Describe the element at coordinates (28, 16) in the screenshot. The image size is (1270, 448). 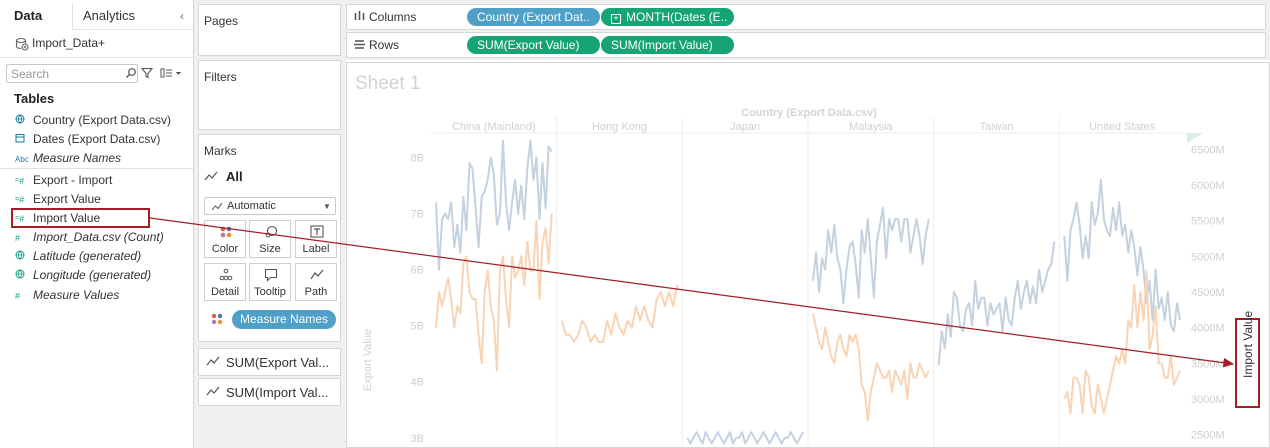
I see `tab-data: Data` at that location.